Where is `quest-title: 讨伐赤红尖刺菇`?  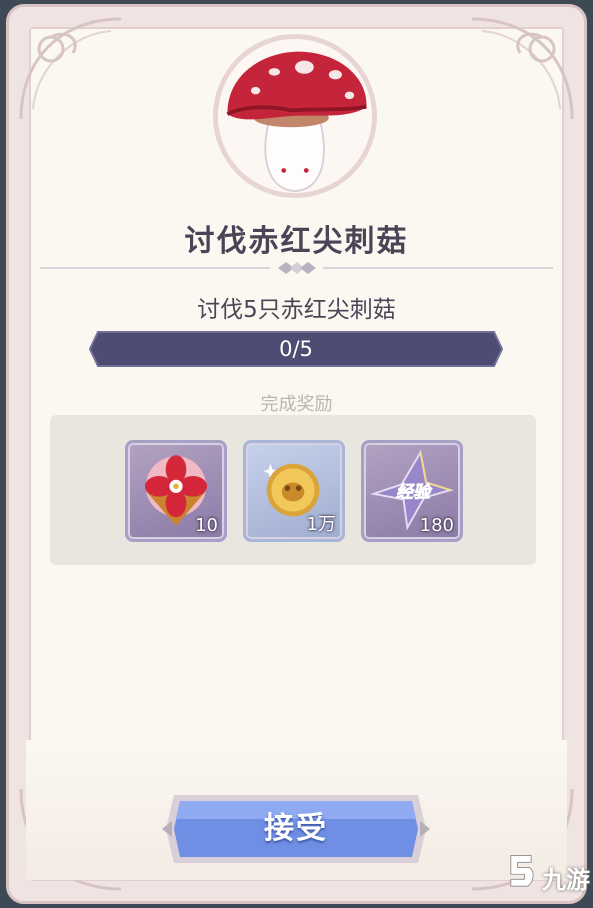
quest-title: 讨伐赤红尖刺菇 is located at coordinates (296, 241).